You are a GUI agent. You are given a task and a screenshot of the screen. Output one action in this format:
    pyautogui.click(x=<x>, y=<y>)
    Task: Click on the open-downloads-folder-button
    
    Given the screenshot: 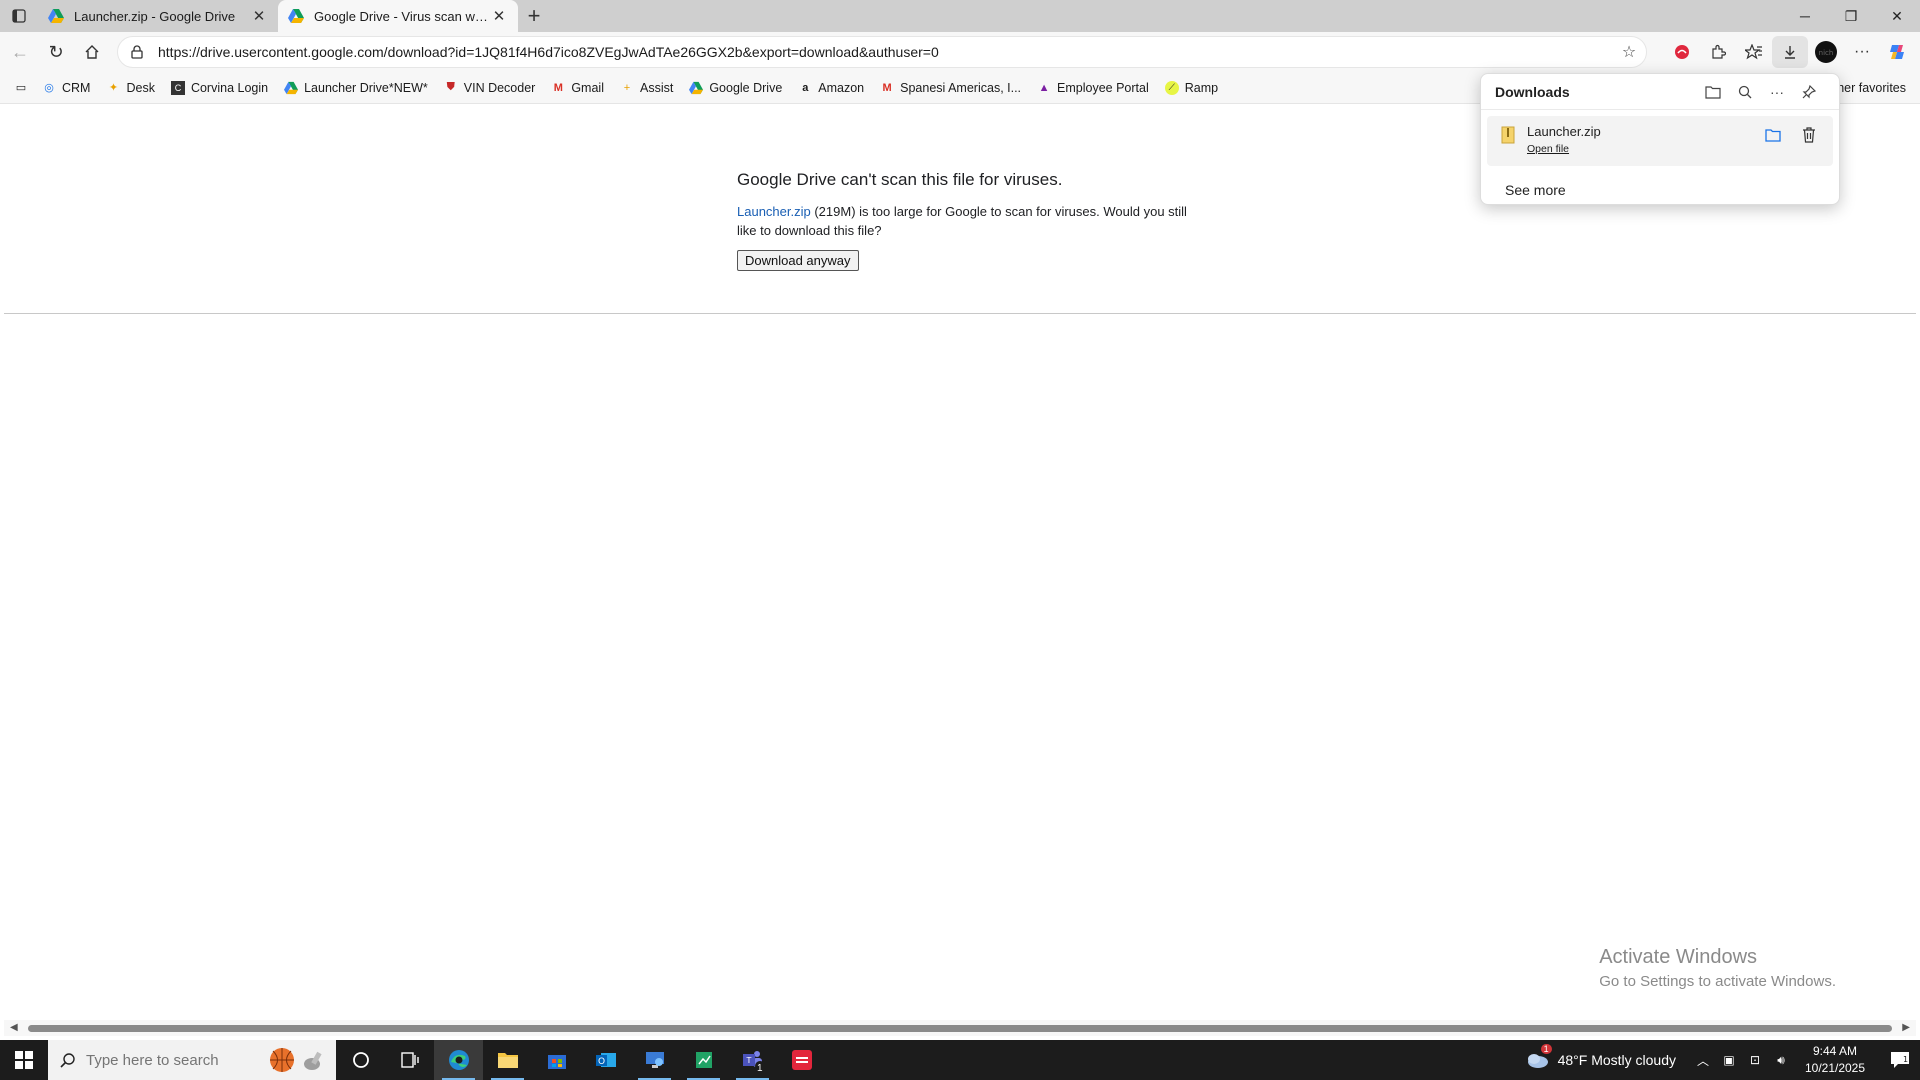 What is the action you would take?
    pyautogui.click(x=1713, y=92)
    